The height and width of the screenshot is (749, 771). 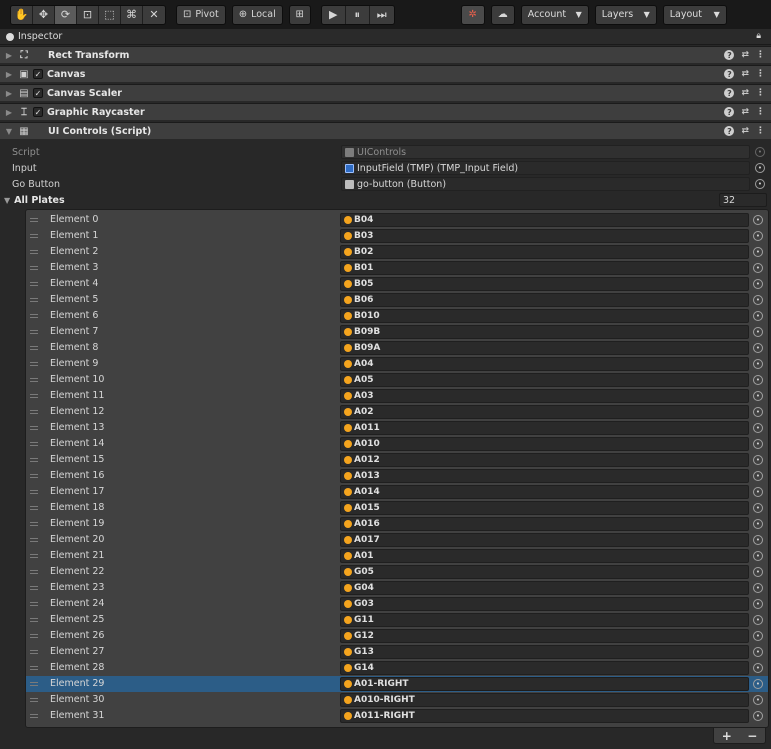 What do you see at coordinates (7, 200) in the screenshot?
I see `foldout-arrow-icon: ▼` at bounding box center [7, 200].